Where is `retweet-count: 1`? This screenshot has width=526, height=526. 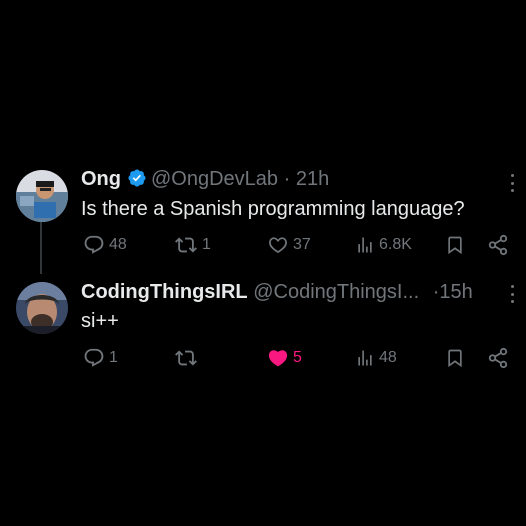
retweet-count: 1 is located at coordinates (206, 244).